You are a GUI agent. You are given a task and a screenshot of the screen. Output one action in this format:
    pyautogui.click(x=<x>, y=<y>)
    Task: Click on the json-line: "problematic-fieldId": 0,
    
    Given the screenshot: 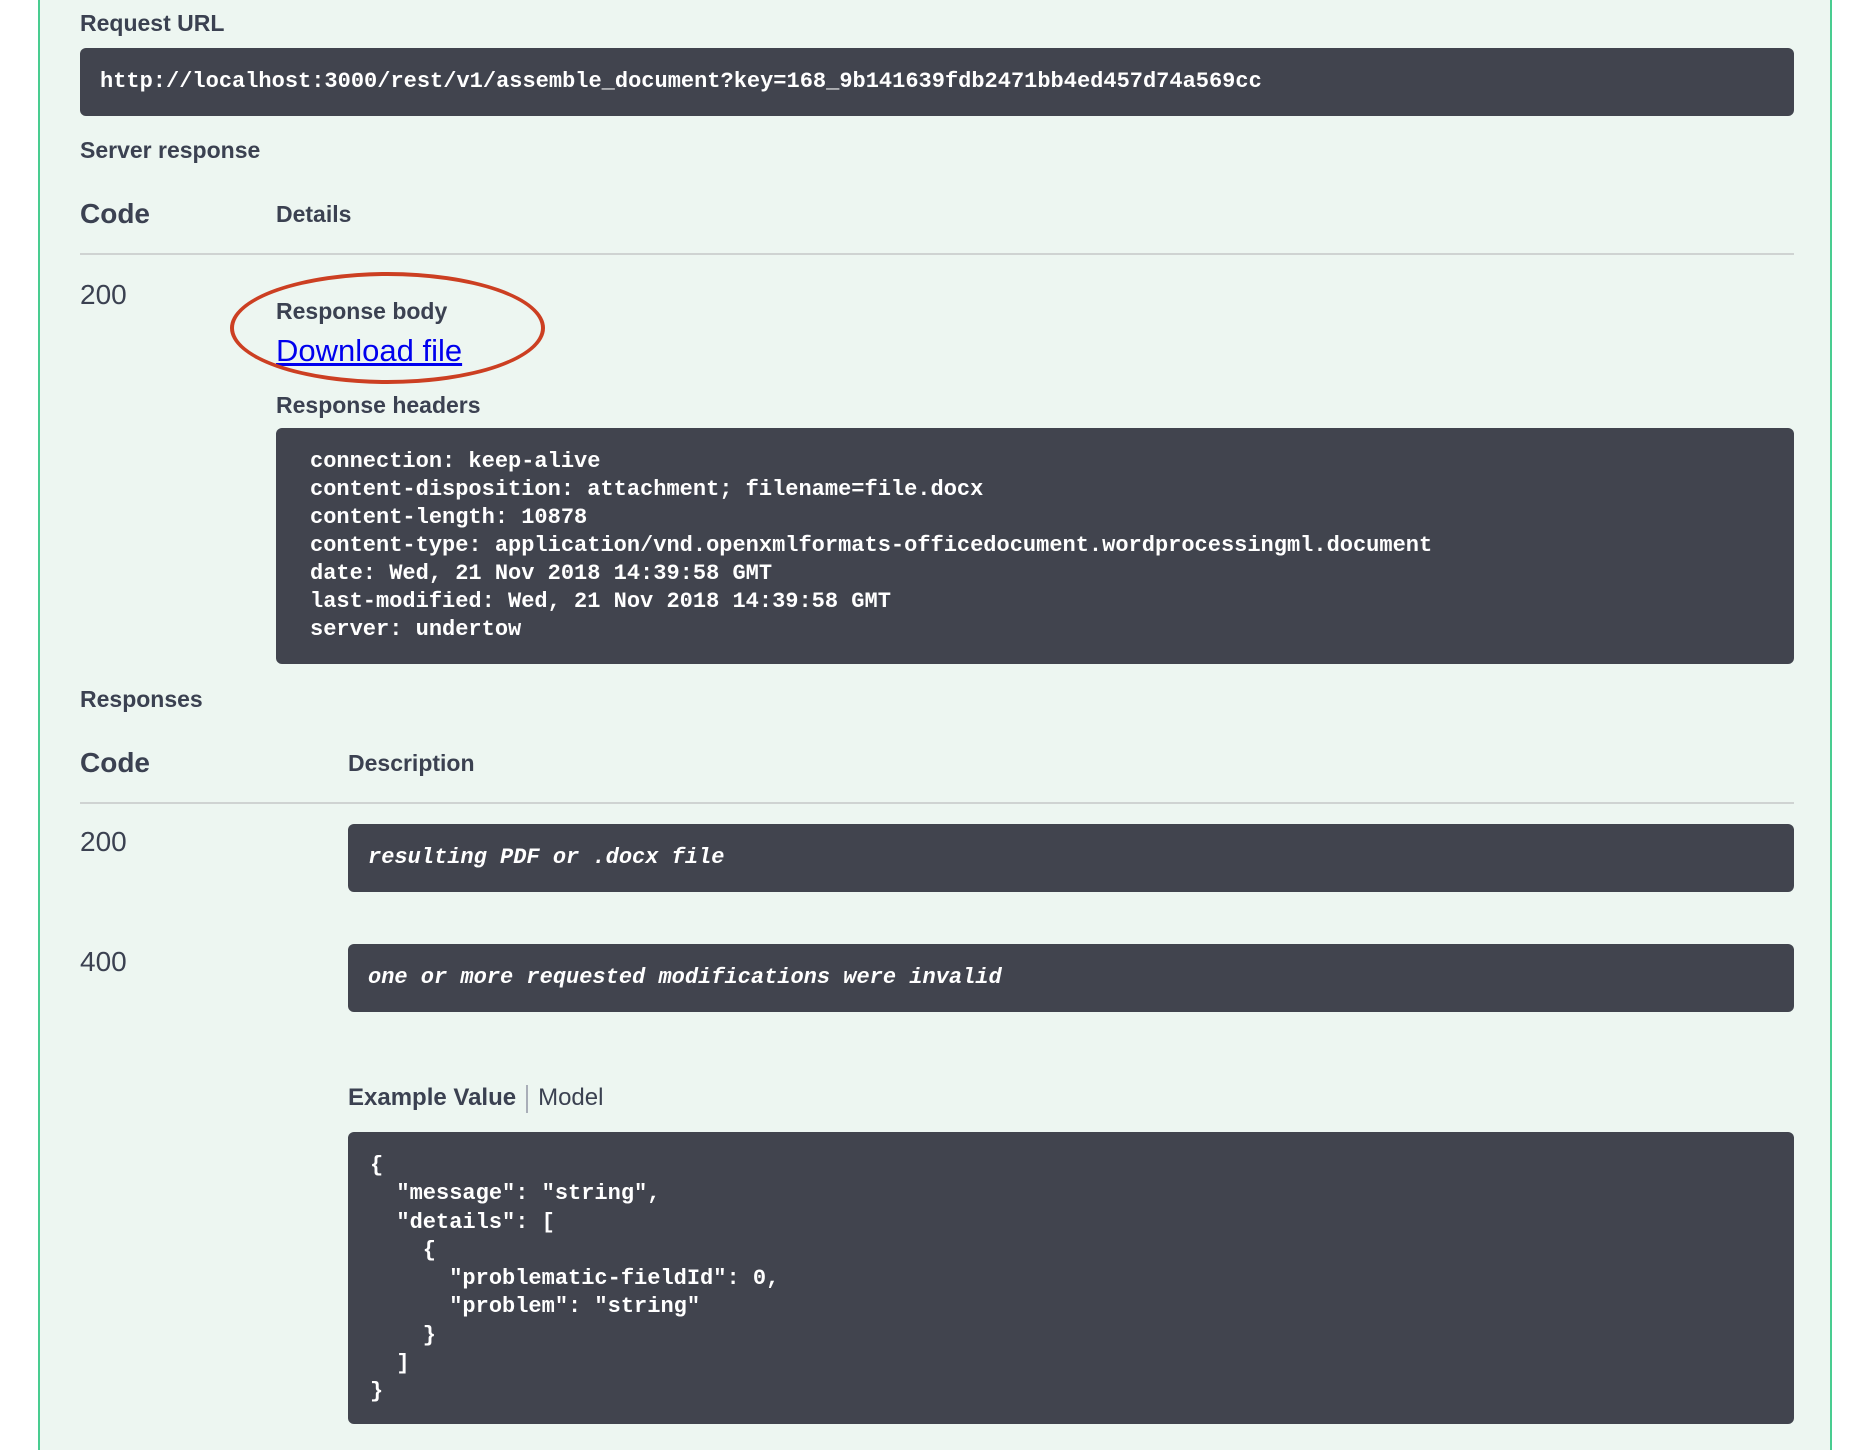 What is the action you would take?
    pyautogui.click(x=575, y=1279)
    